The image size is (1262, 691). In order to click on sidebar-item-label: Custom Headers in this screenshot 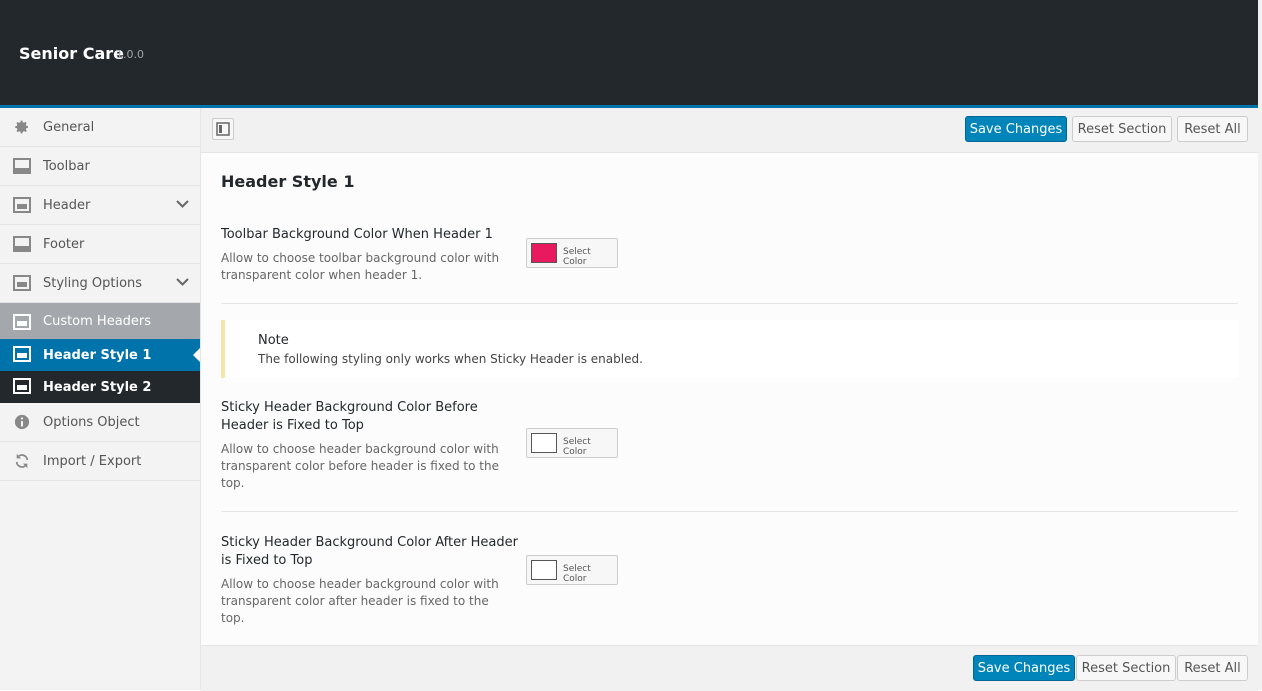, I will do `click(97, 321)`.